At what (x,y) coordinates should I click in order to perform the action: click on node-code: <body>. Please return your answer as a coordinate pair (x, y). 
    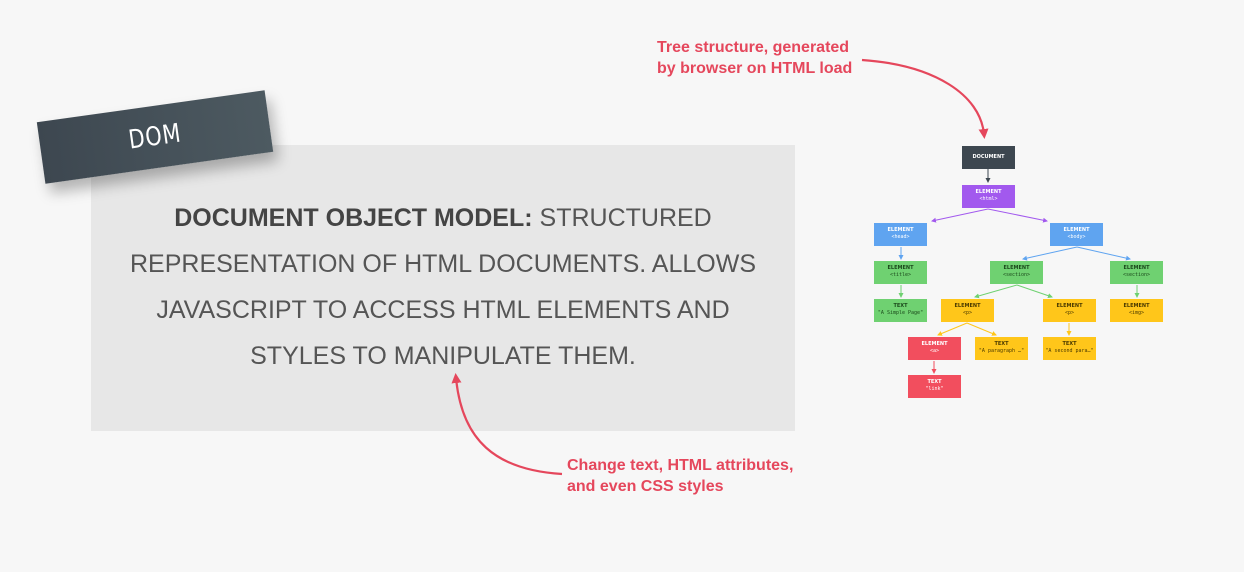
    Looking at the image, I should click on (1076, 237).